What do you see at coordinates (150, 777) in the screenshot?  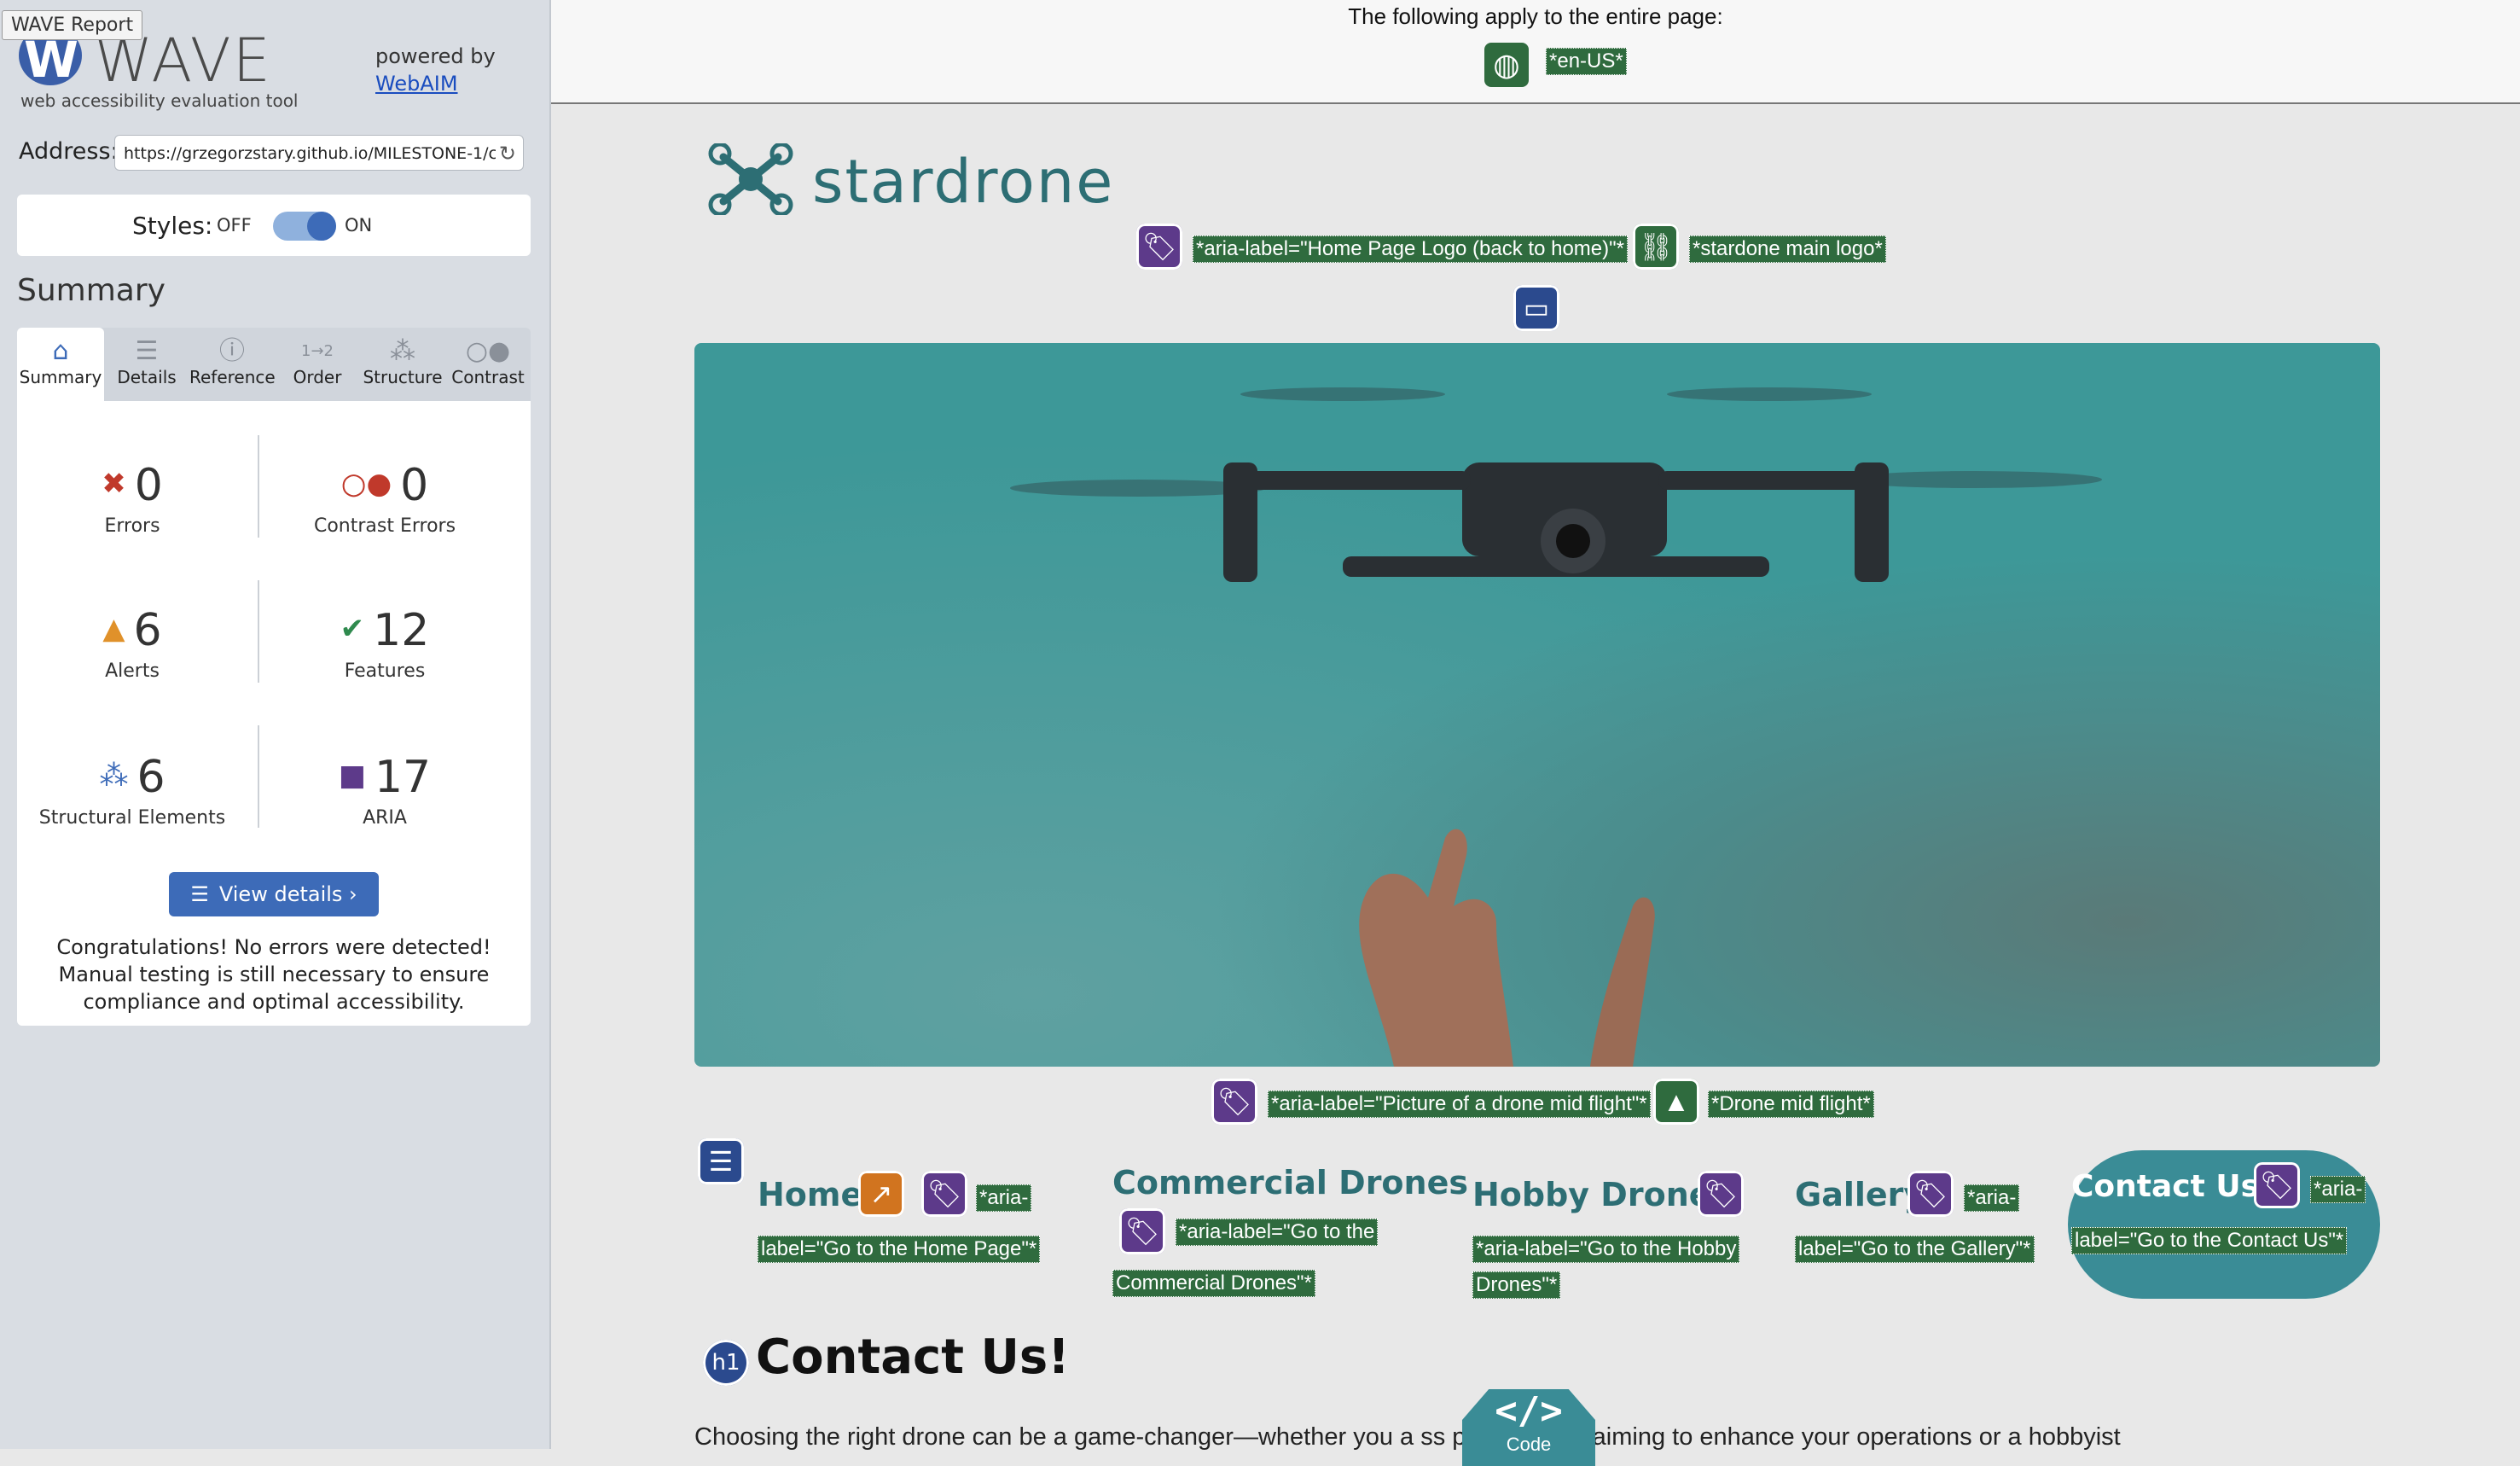 I see `structural-count: 6` at bounding box center [150, 777].